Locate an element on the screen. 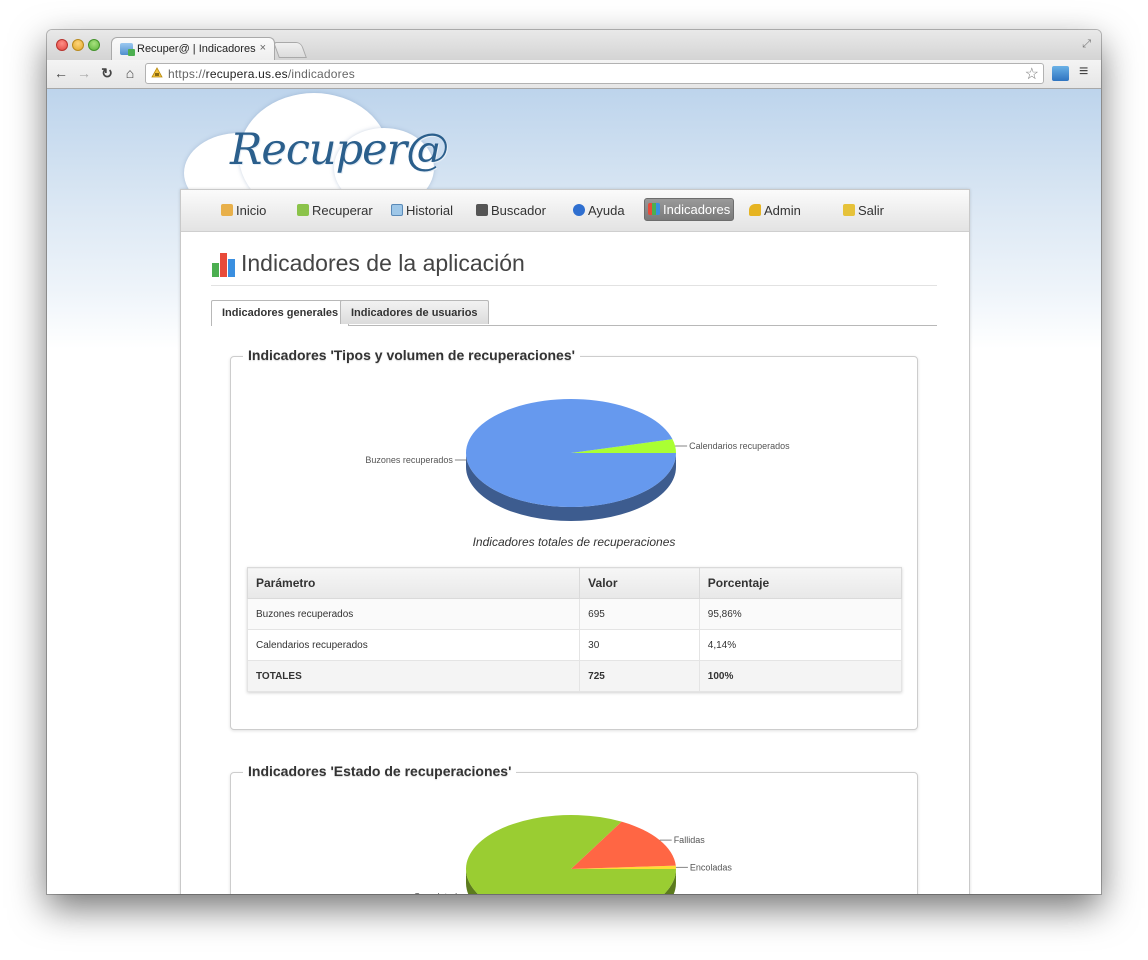  column-header: Porcentaje is located at coordinates (800, 583).